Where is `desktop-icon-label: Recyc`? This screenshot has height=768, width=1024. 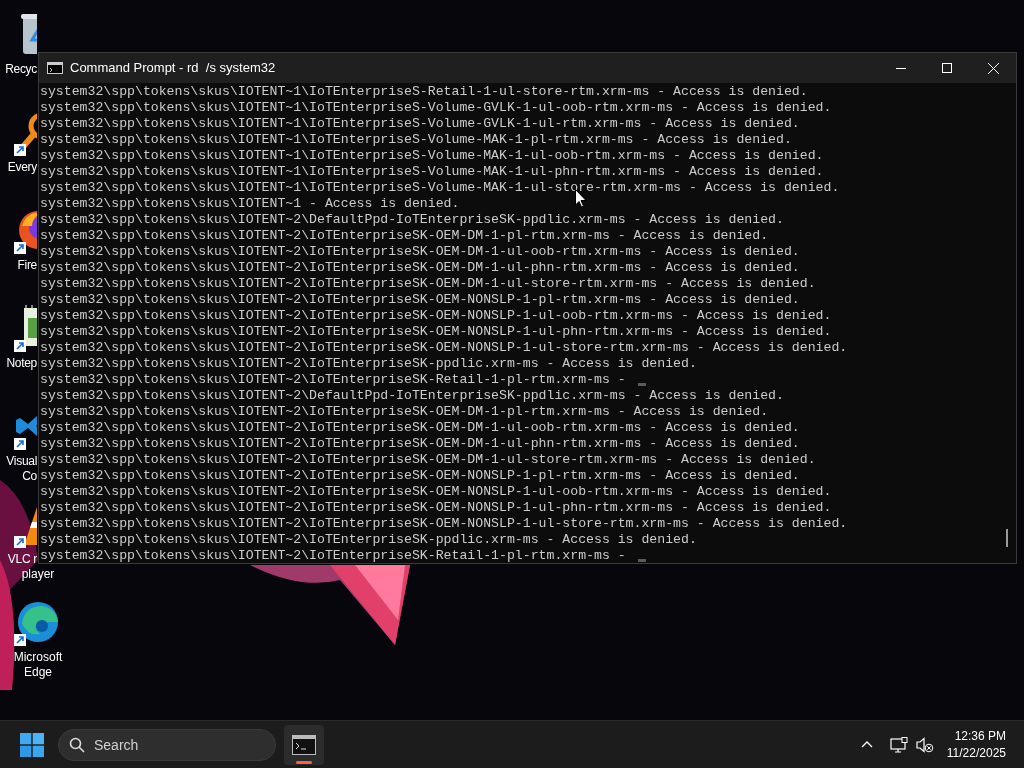 desktop-icon-label: Recyc is located at coordinates (21, 69).